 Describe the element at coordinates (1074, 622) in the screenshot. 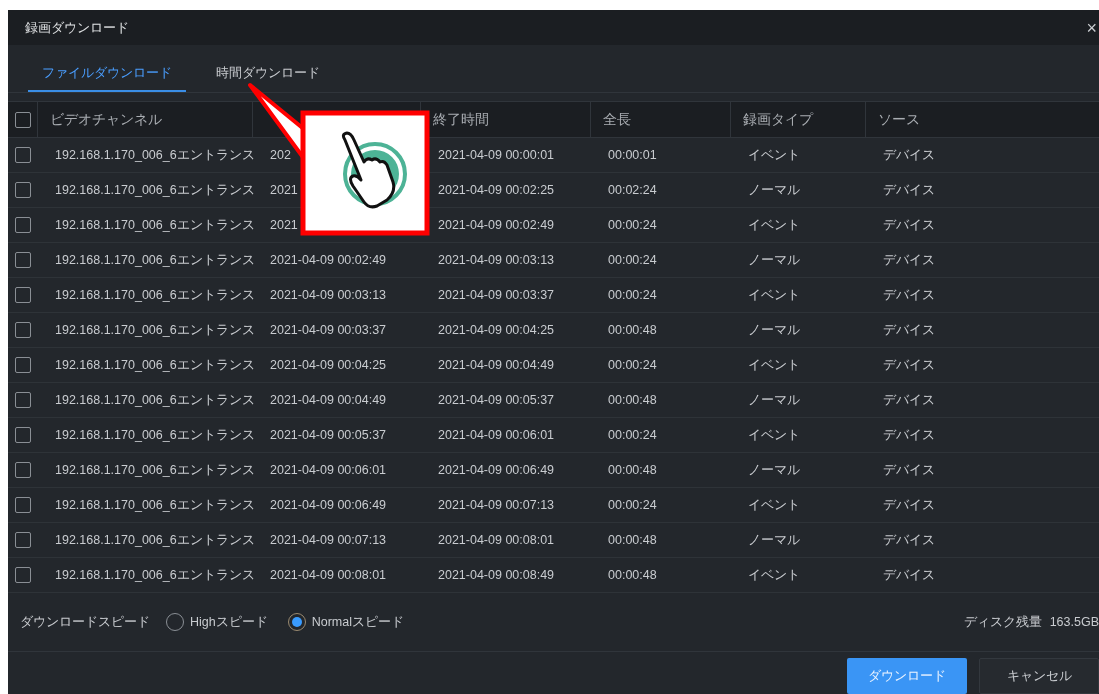

I see `disk-space-value: 163.5GB` at that location.